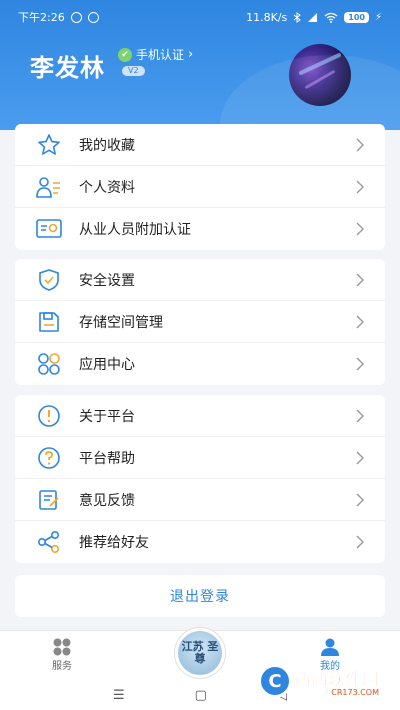 This screenshot has width=400, height=710. I want to click on verify-label: 手机认证, so click(160, 55).